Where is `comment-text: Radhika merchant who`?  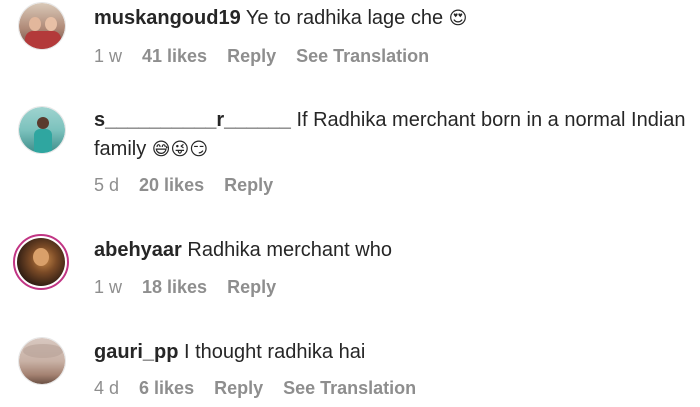 comment-text: Radhika merchant who is located at coordinates (289, 250).